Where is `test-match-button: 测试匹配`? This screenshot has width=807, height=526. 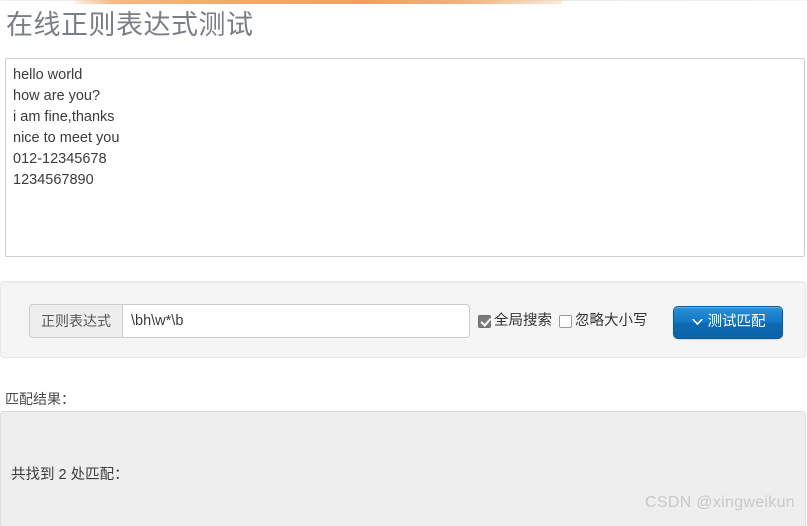
test-match-button: 测试匹配 is located at coordinates (728, 322).